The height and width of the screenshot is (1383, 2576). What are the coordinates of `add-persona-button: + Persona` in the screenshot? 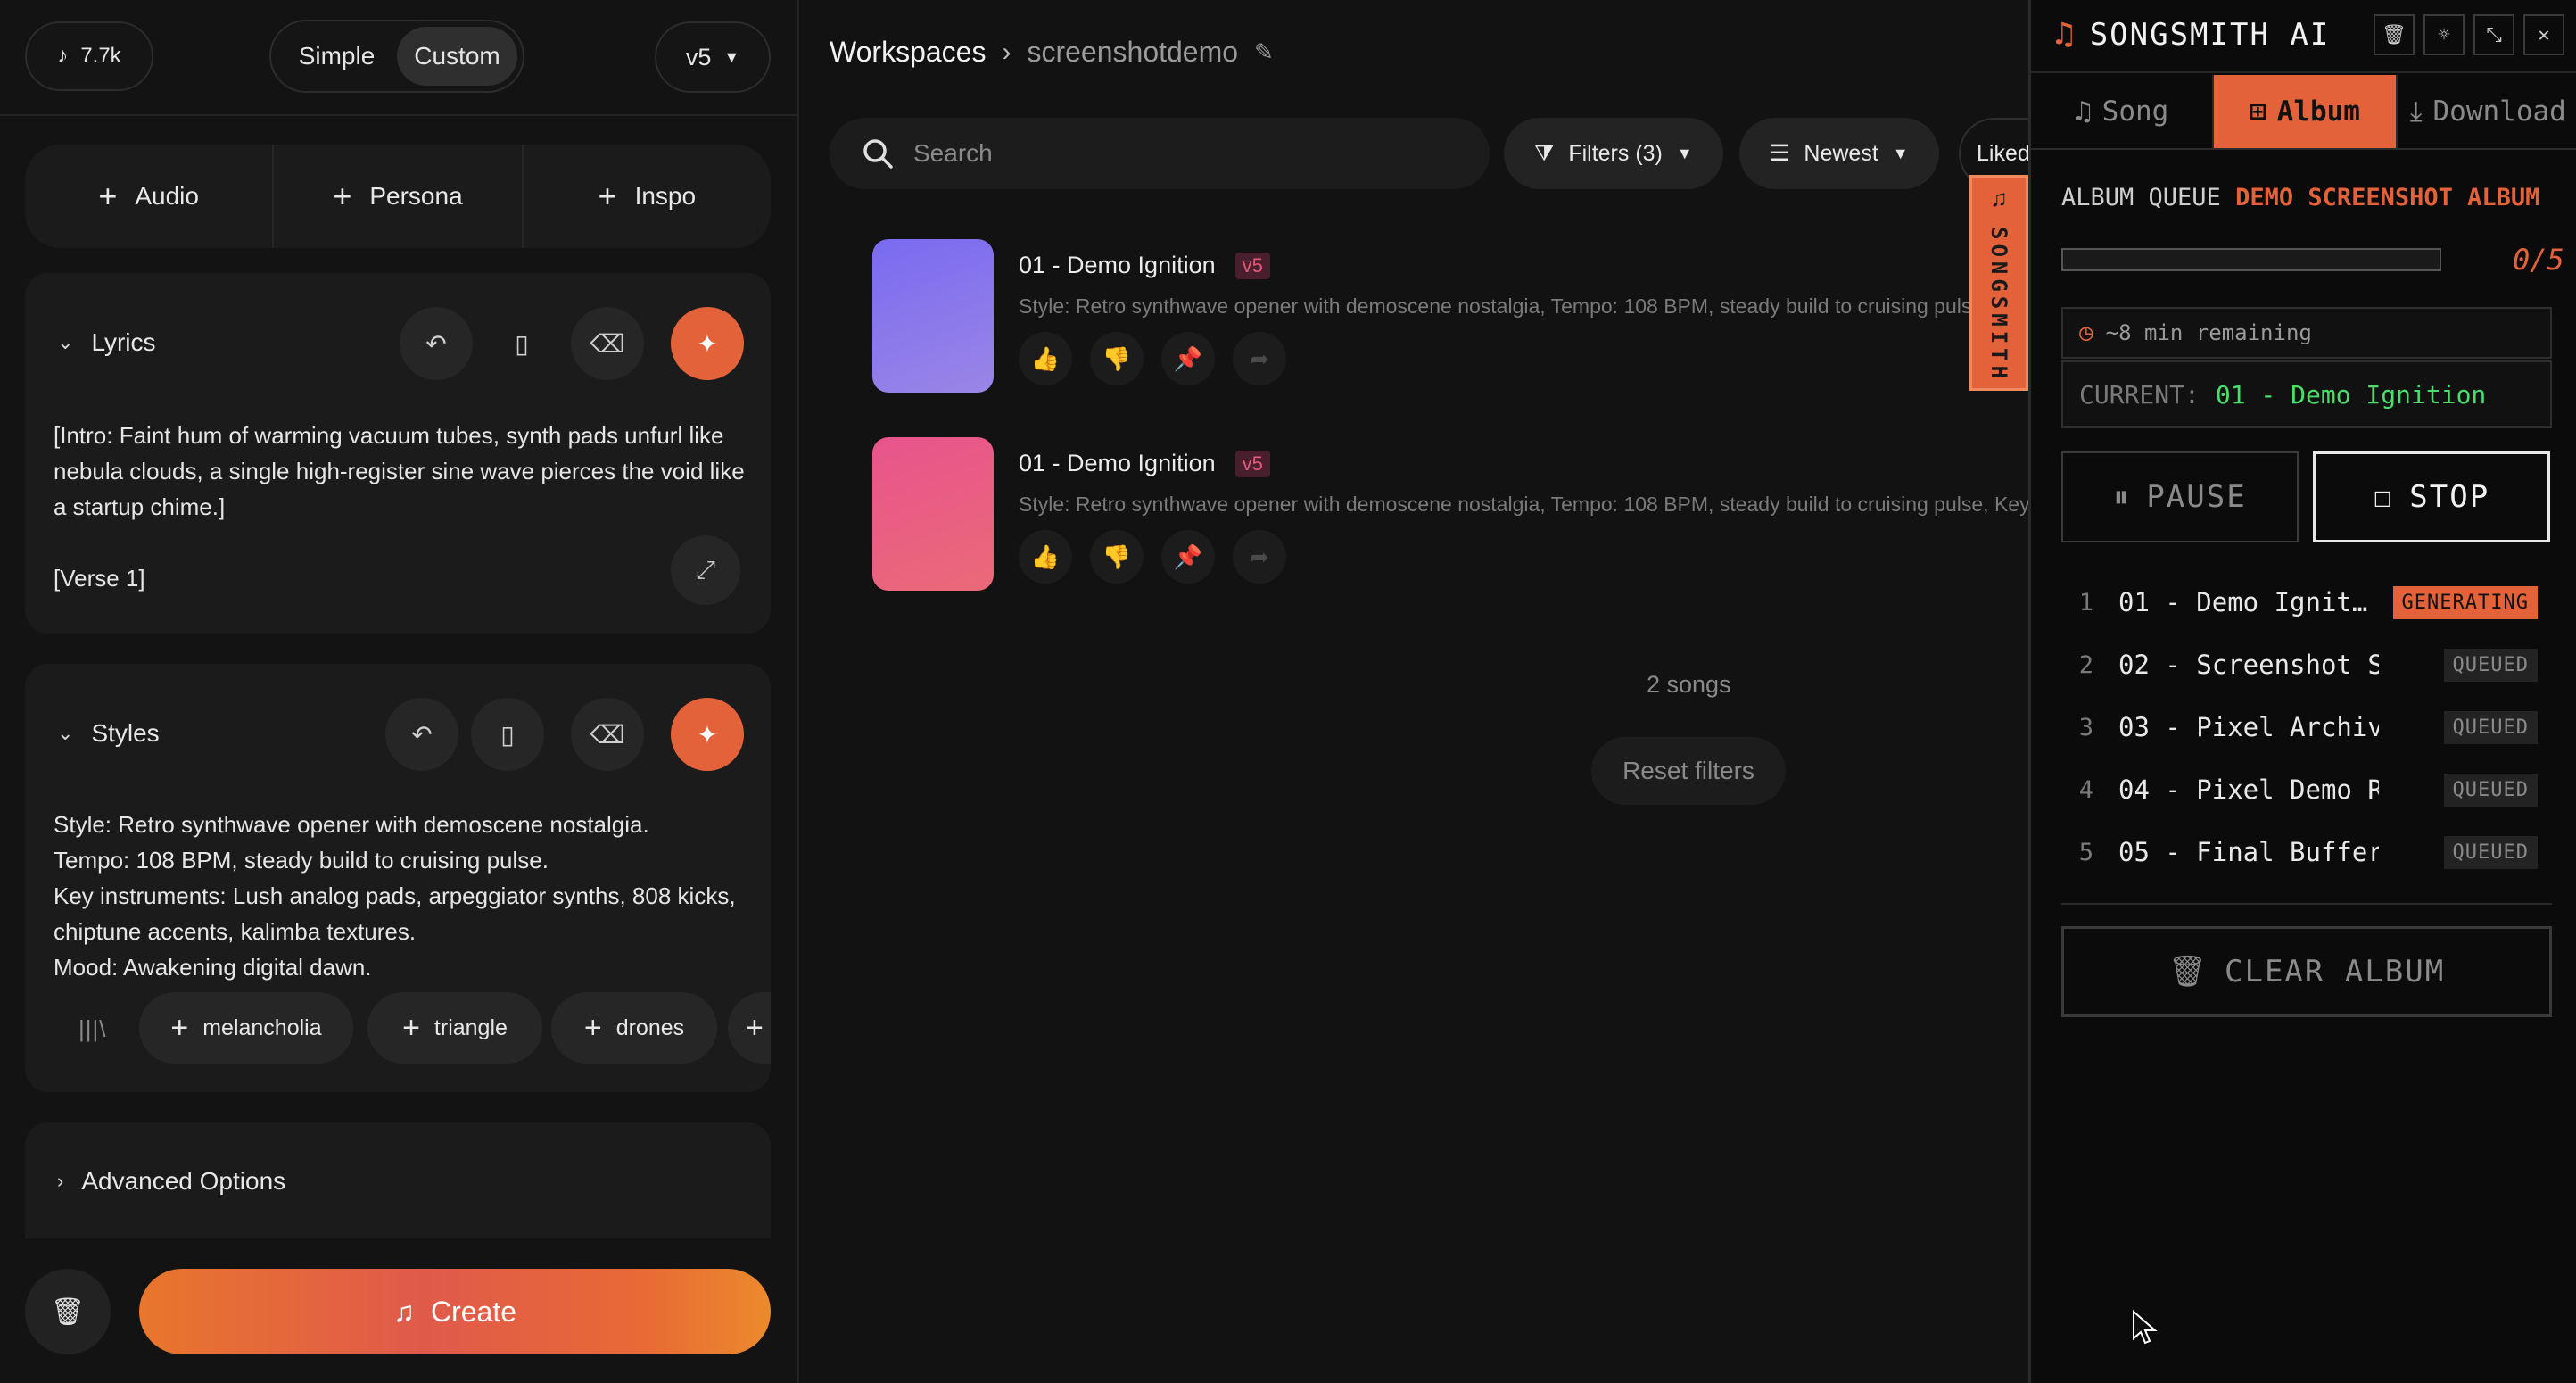 It's located at (399, 196).